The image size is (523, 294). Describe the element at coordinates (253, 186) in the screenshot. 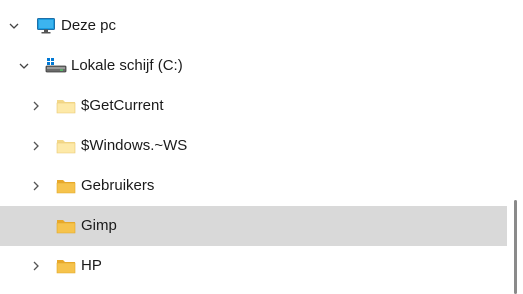

I see `tree-item-gebruikers: Gebruikers` at that location.